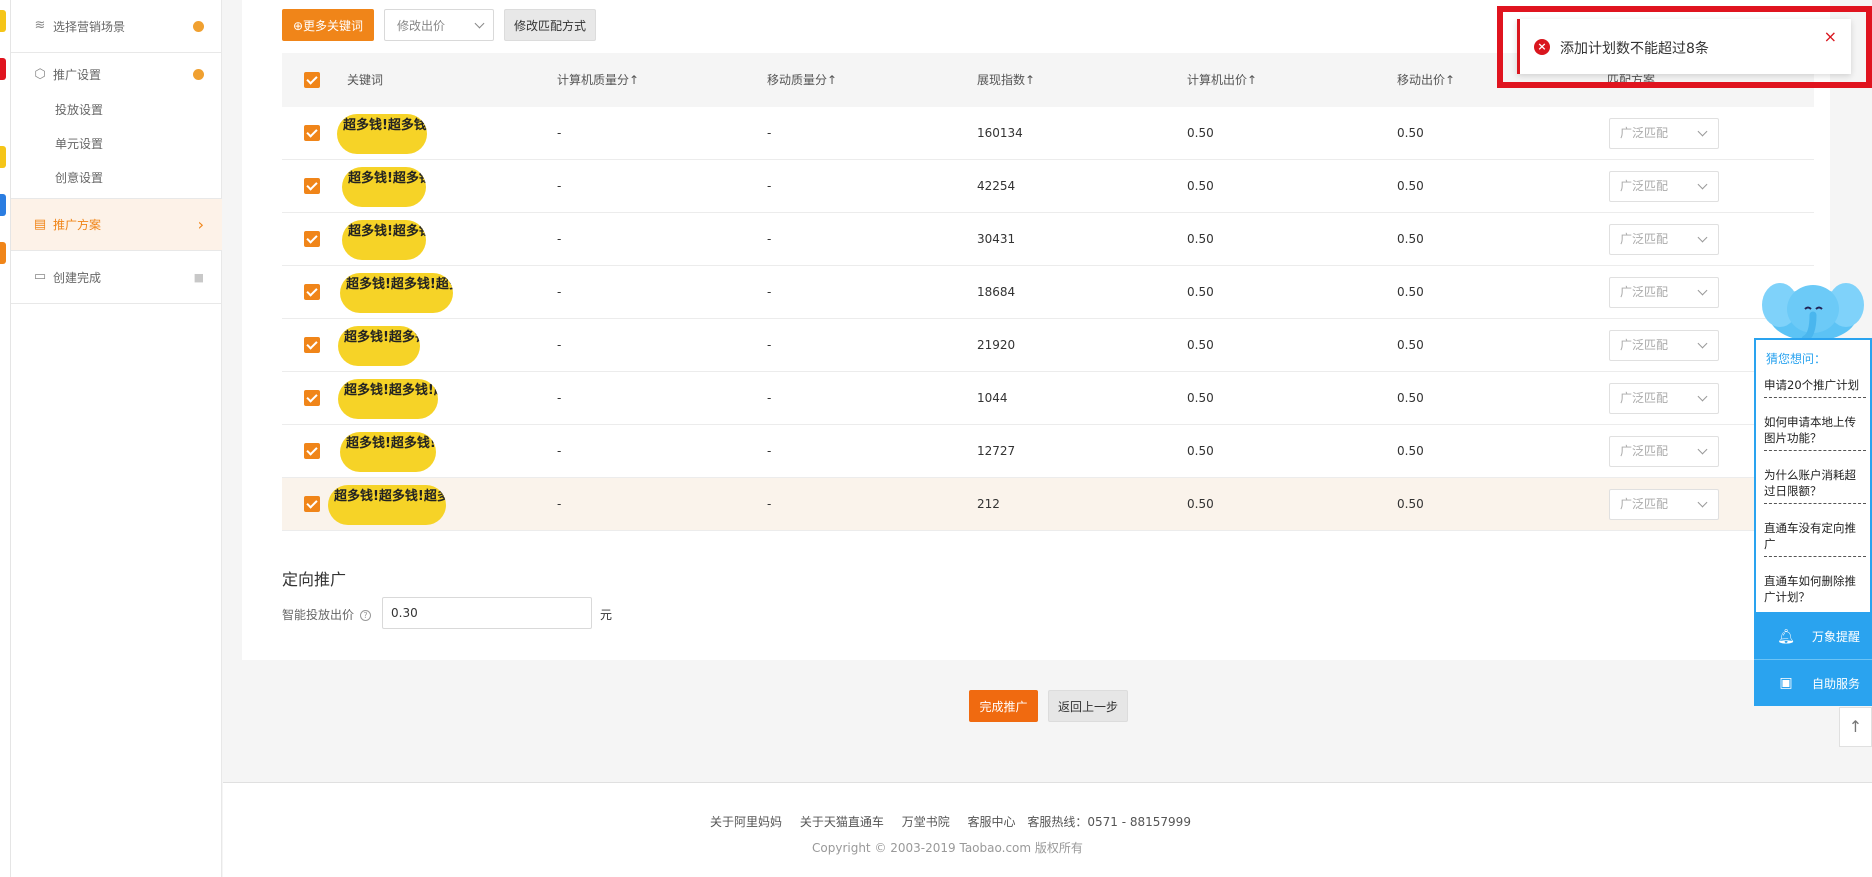 The width and height of the screenshot is (1872, 877). Describe the element at coordinates (421, 25) in the screenshot. I see `select-label: 修改出价` at that location.